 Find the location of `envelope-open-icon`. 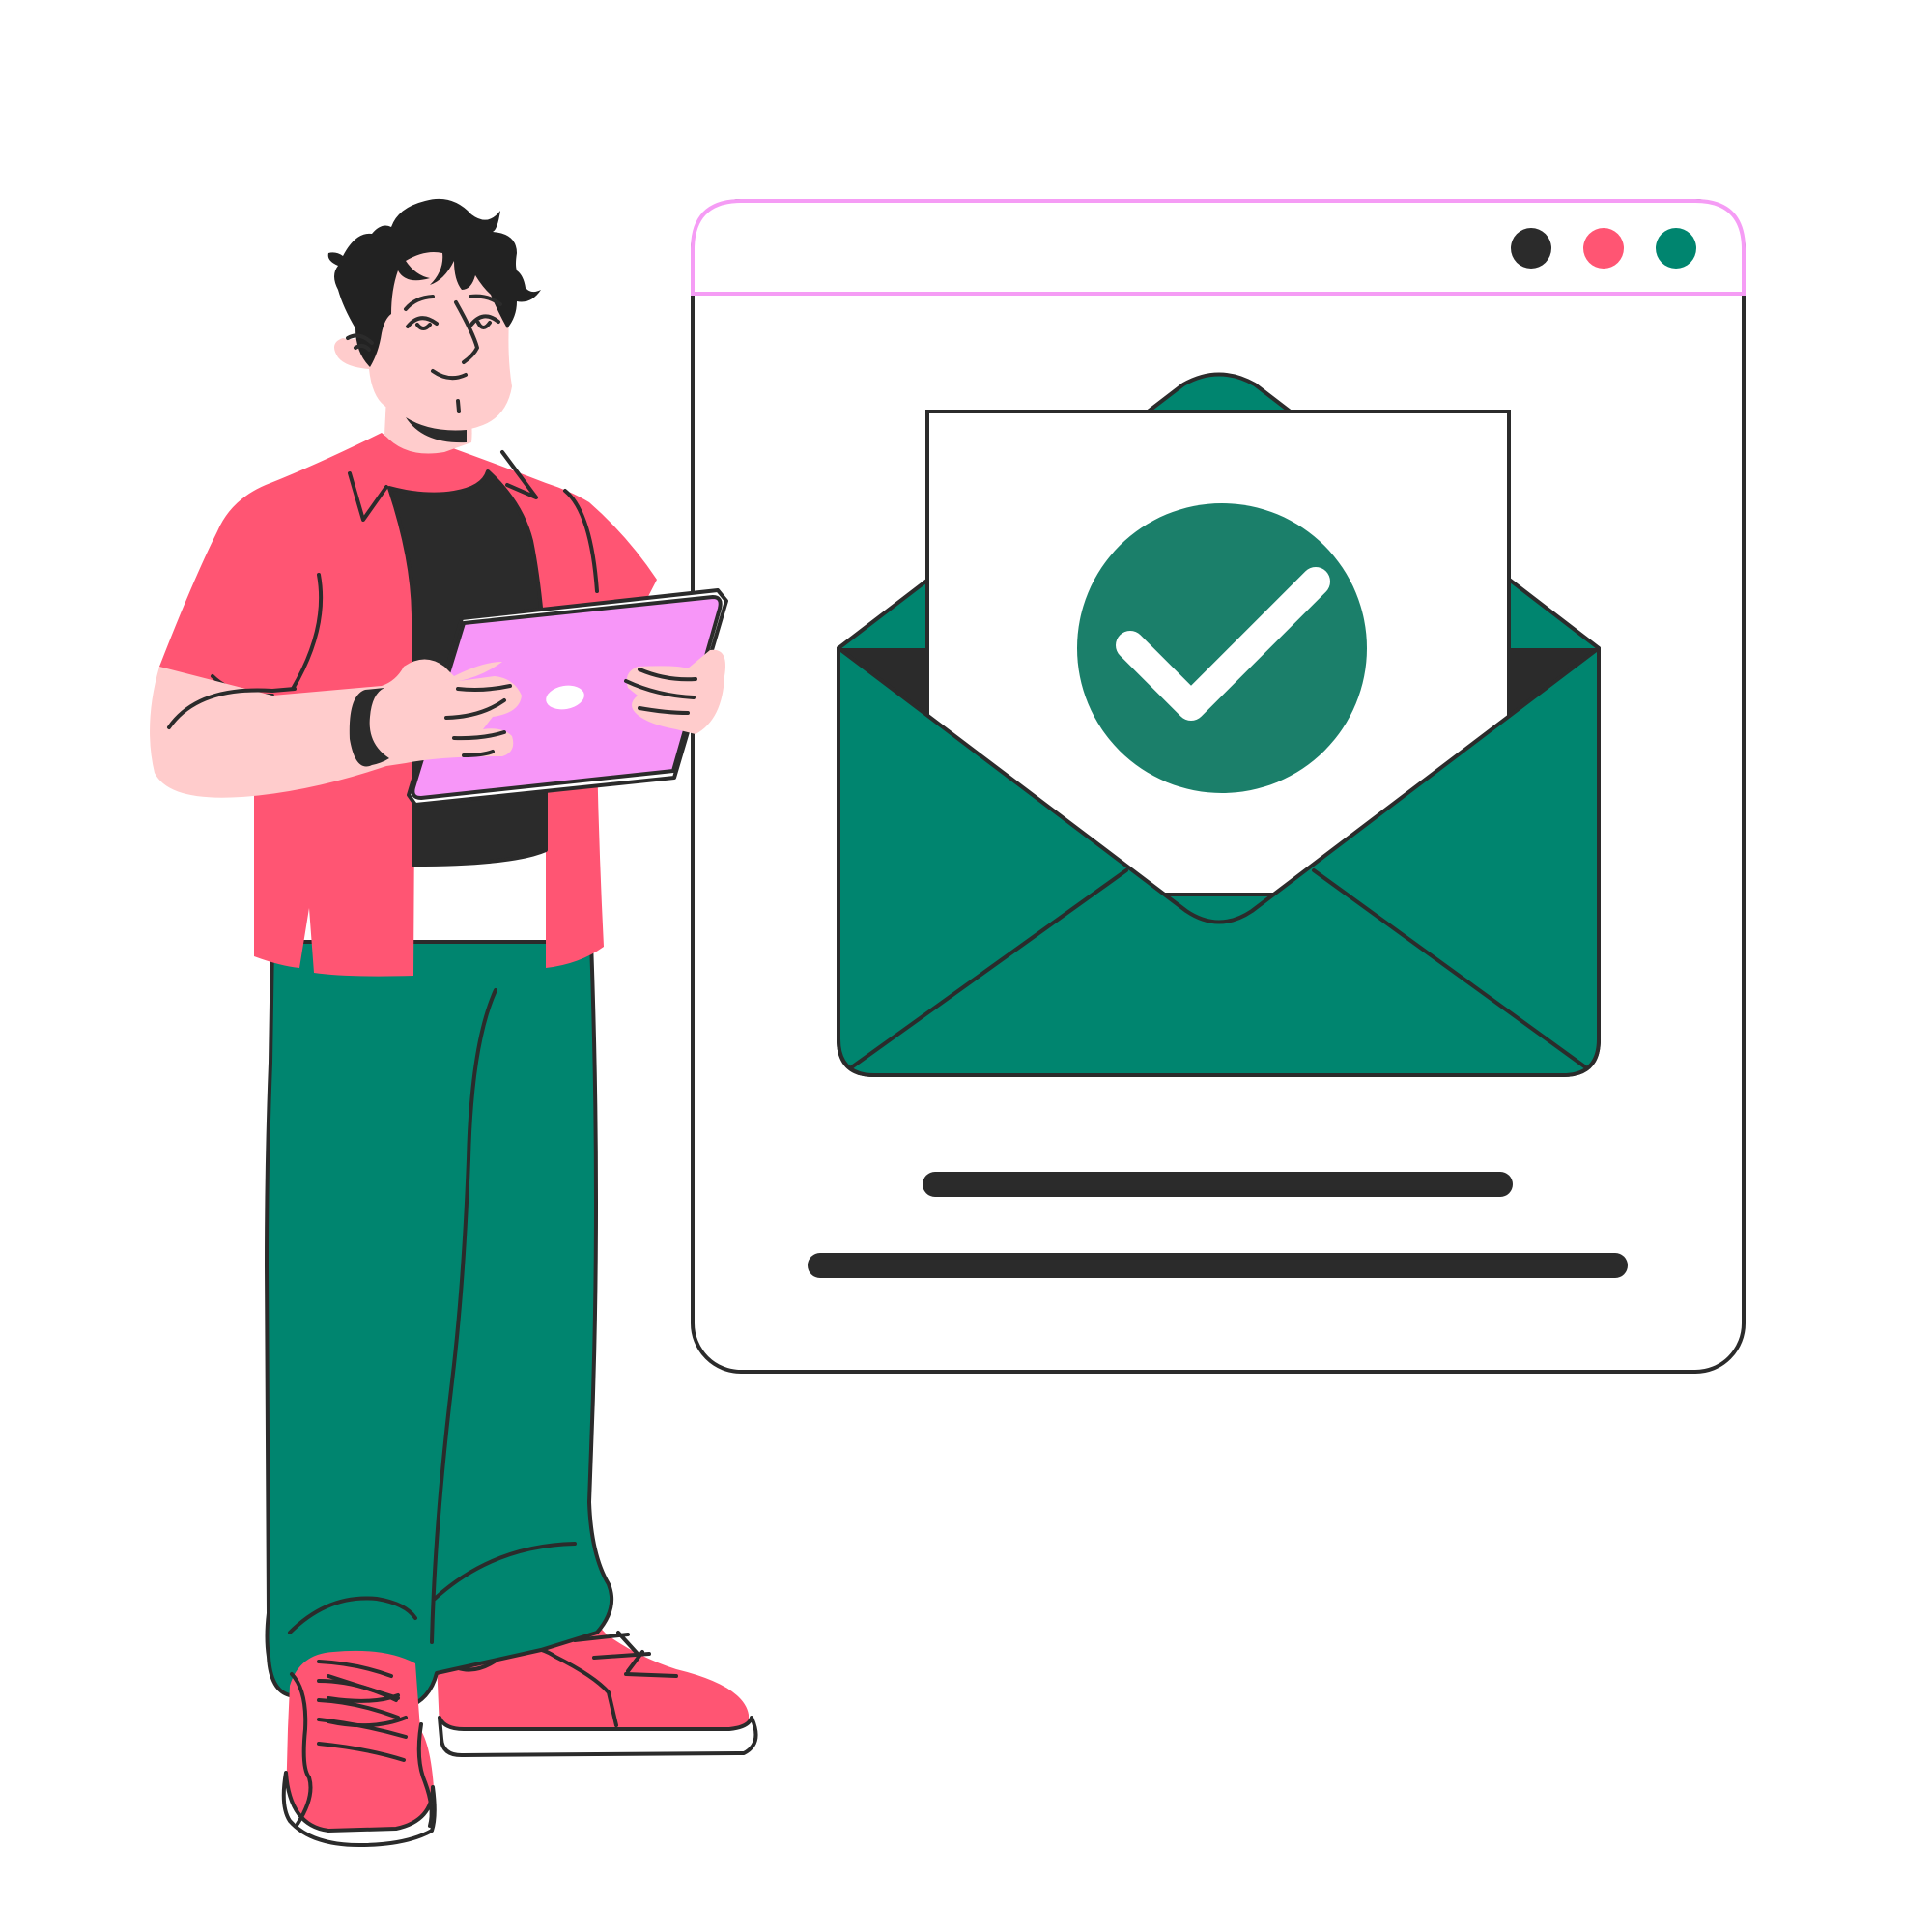

envelope-open-icon is located at coordinates (1219, 724).